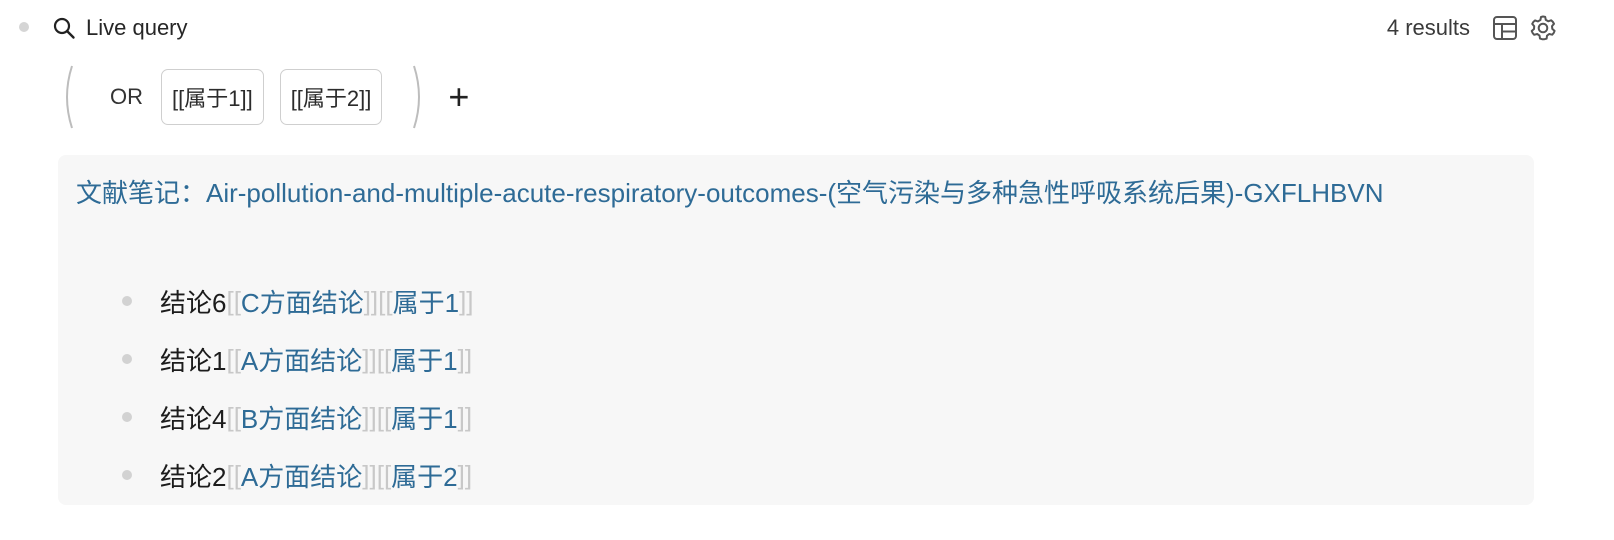  Describe the element at coordinates (1543, 28) in the screenshot. I see `gear-icon` at that location.